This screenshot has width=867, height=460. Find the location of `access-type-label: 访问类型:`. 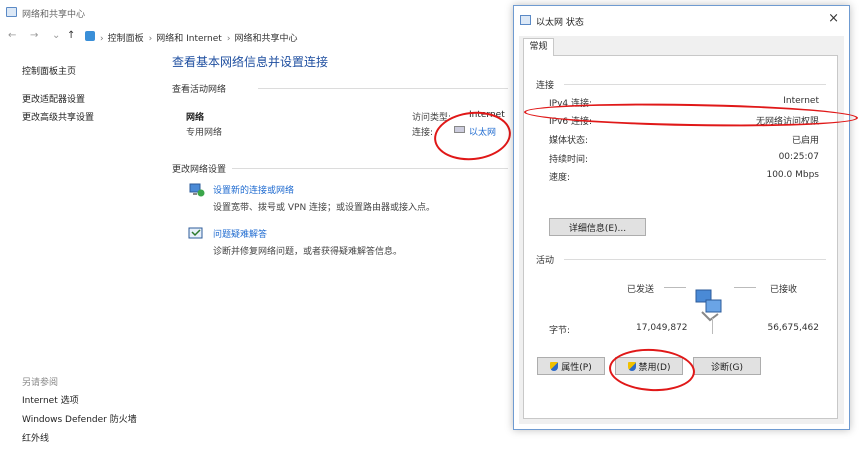

access-type-label: 访问类型: is located at coordinates (432, 118).